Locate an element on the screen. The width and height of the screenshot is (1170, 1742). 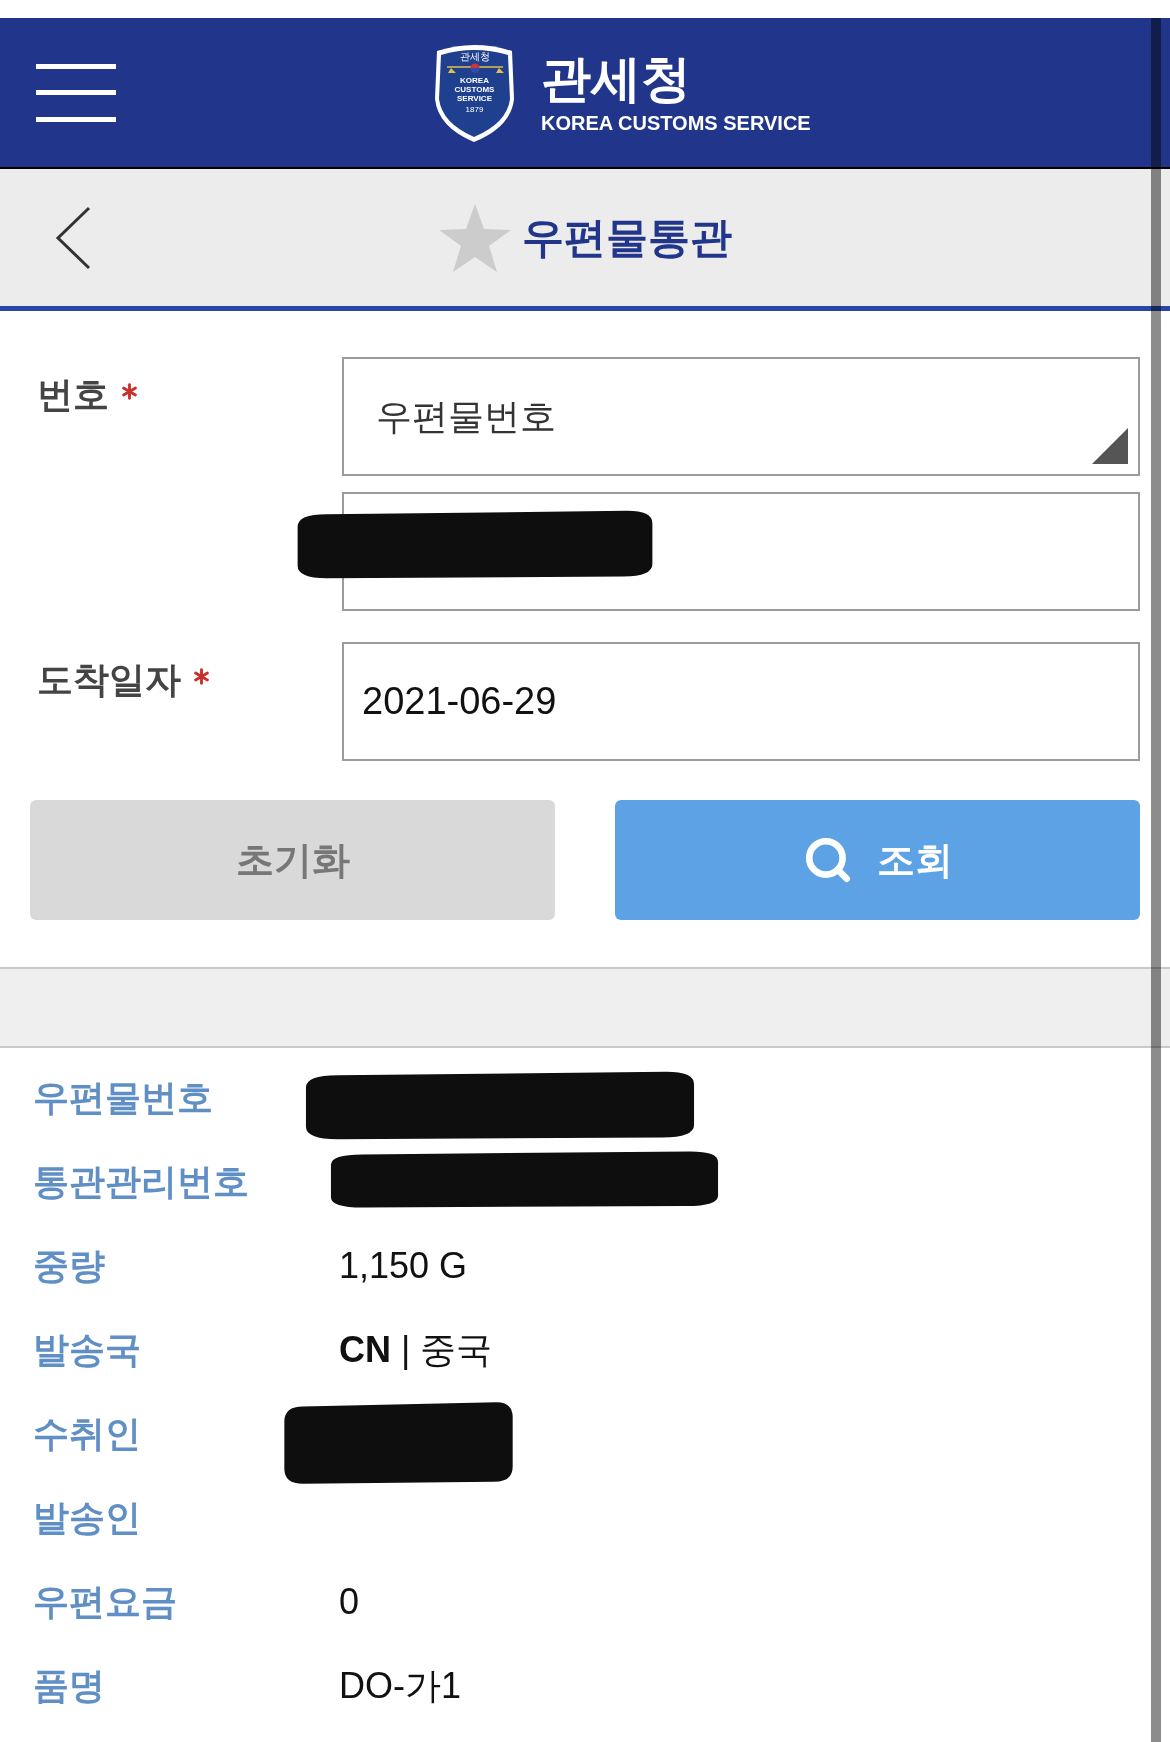
number-type-select: 우편물번호 is located at coordinates (741, 416).